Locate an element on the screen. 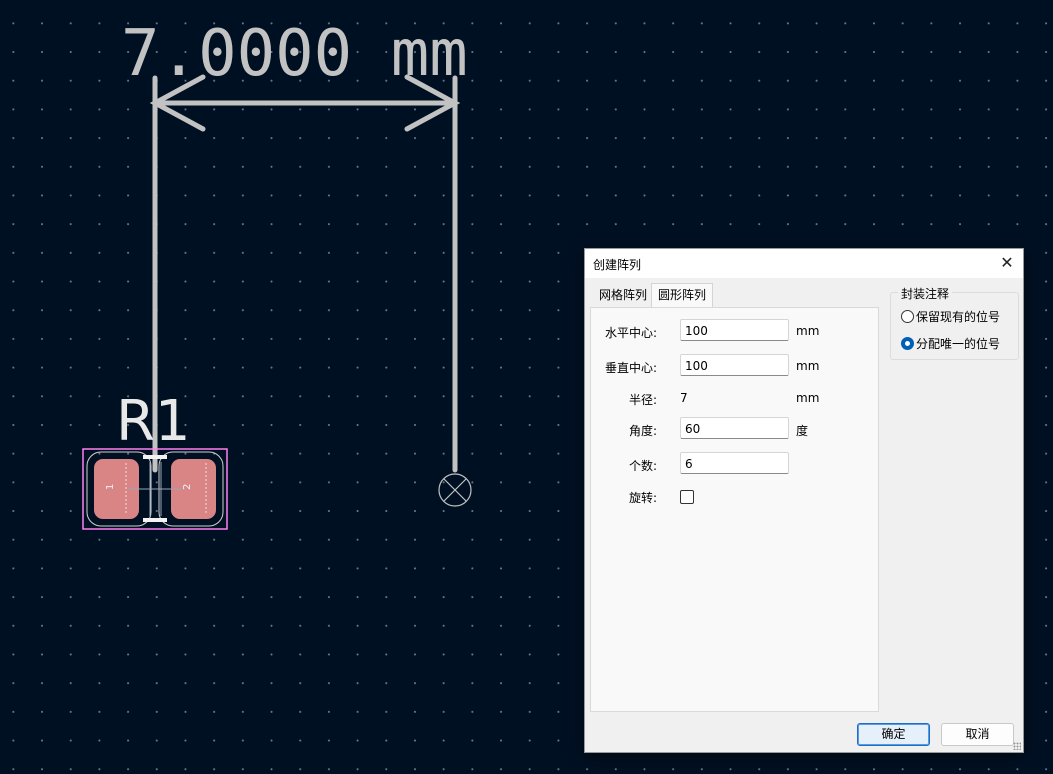 This screenshot has height=774, width=1053. annotation-group-title: 封装注释 is located at coordinates (925, 293).